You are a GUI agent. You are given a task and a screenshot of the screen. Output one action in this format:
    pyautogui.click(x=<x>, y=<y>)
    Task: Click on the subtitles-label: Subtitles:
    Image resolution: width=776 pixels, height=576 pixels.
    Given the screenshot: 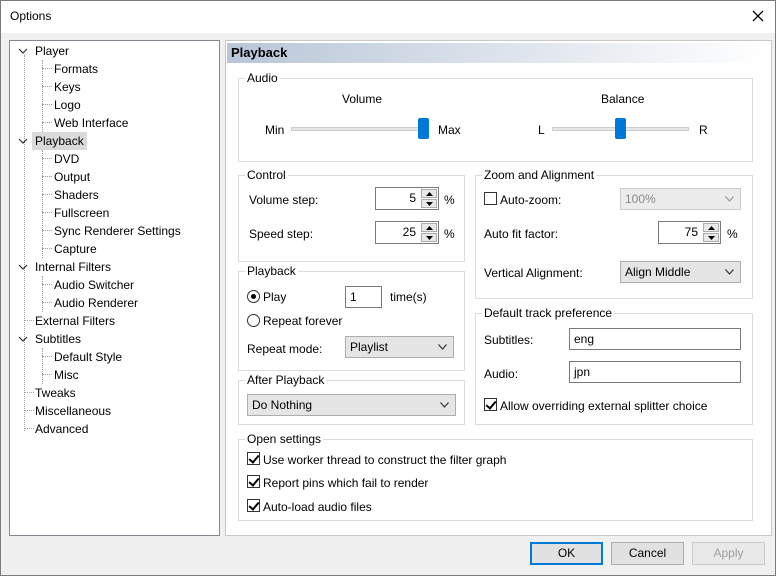 What is the action you would take?
    pyautogui.click(x=509, y=340)
    